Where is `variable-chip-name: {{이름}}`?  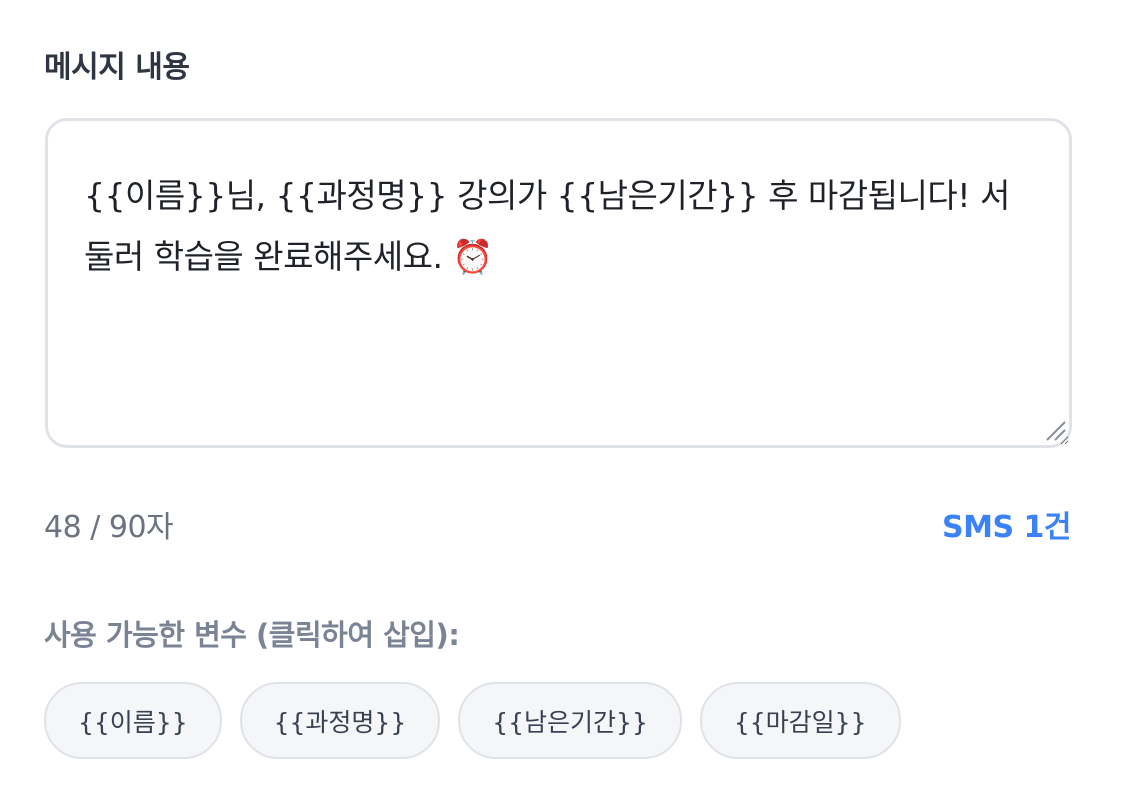 variable-chip-name: {{이름}} is located at coordinates (133, 720).